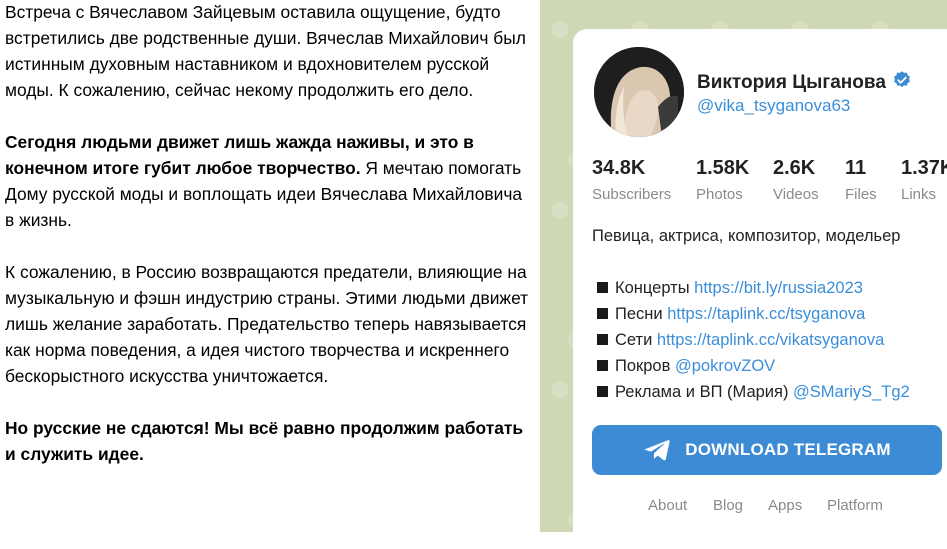  I want to click on channel-name: Виктория Цыганова, so click(804, 83).